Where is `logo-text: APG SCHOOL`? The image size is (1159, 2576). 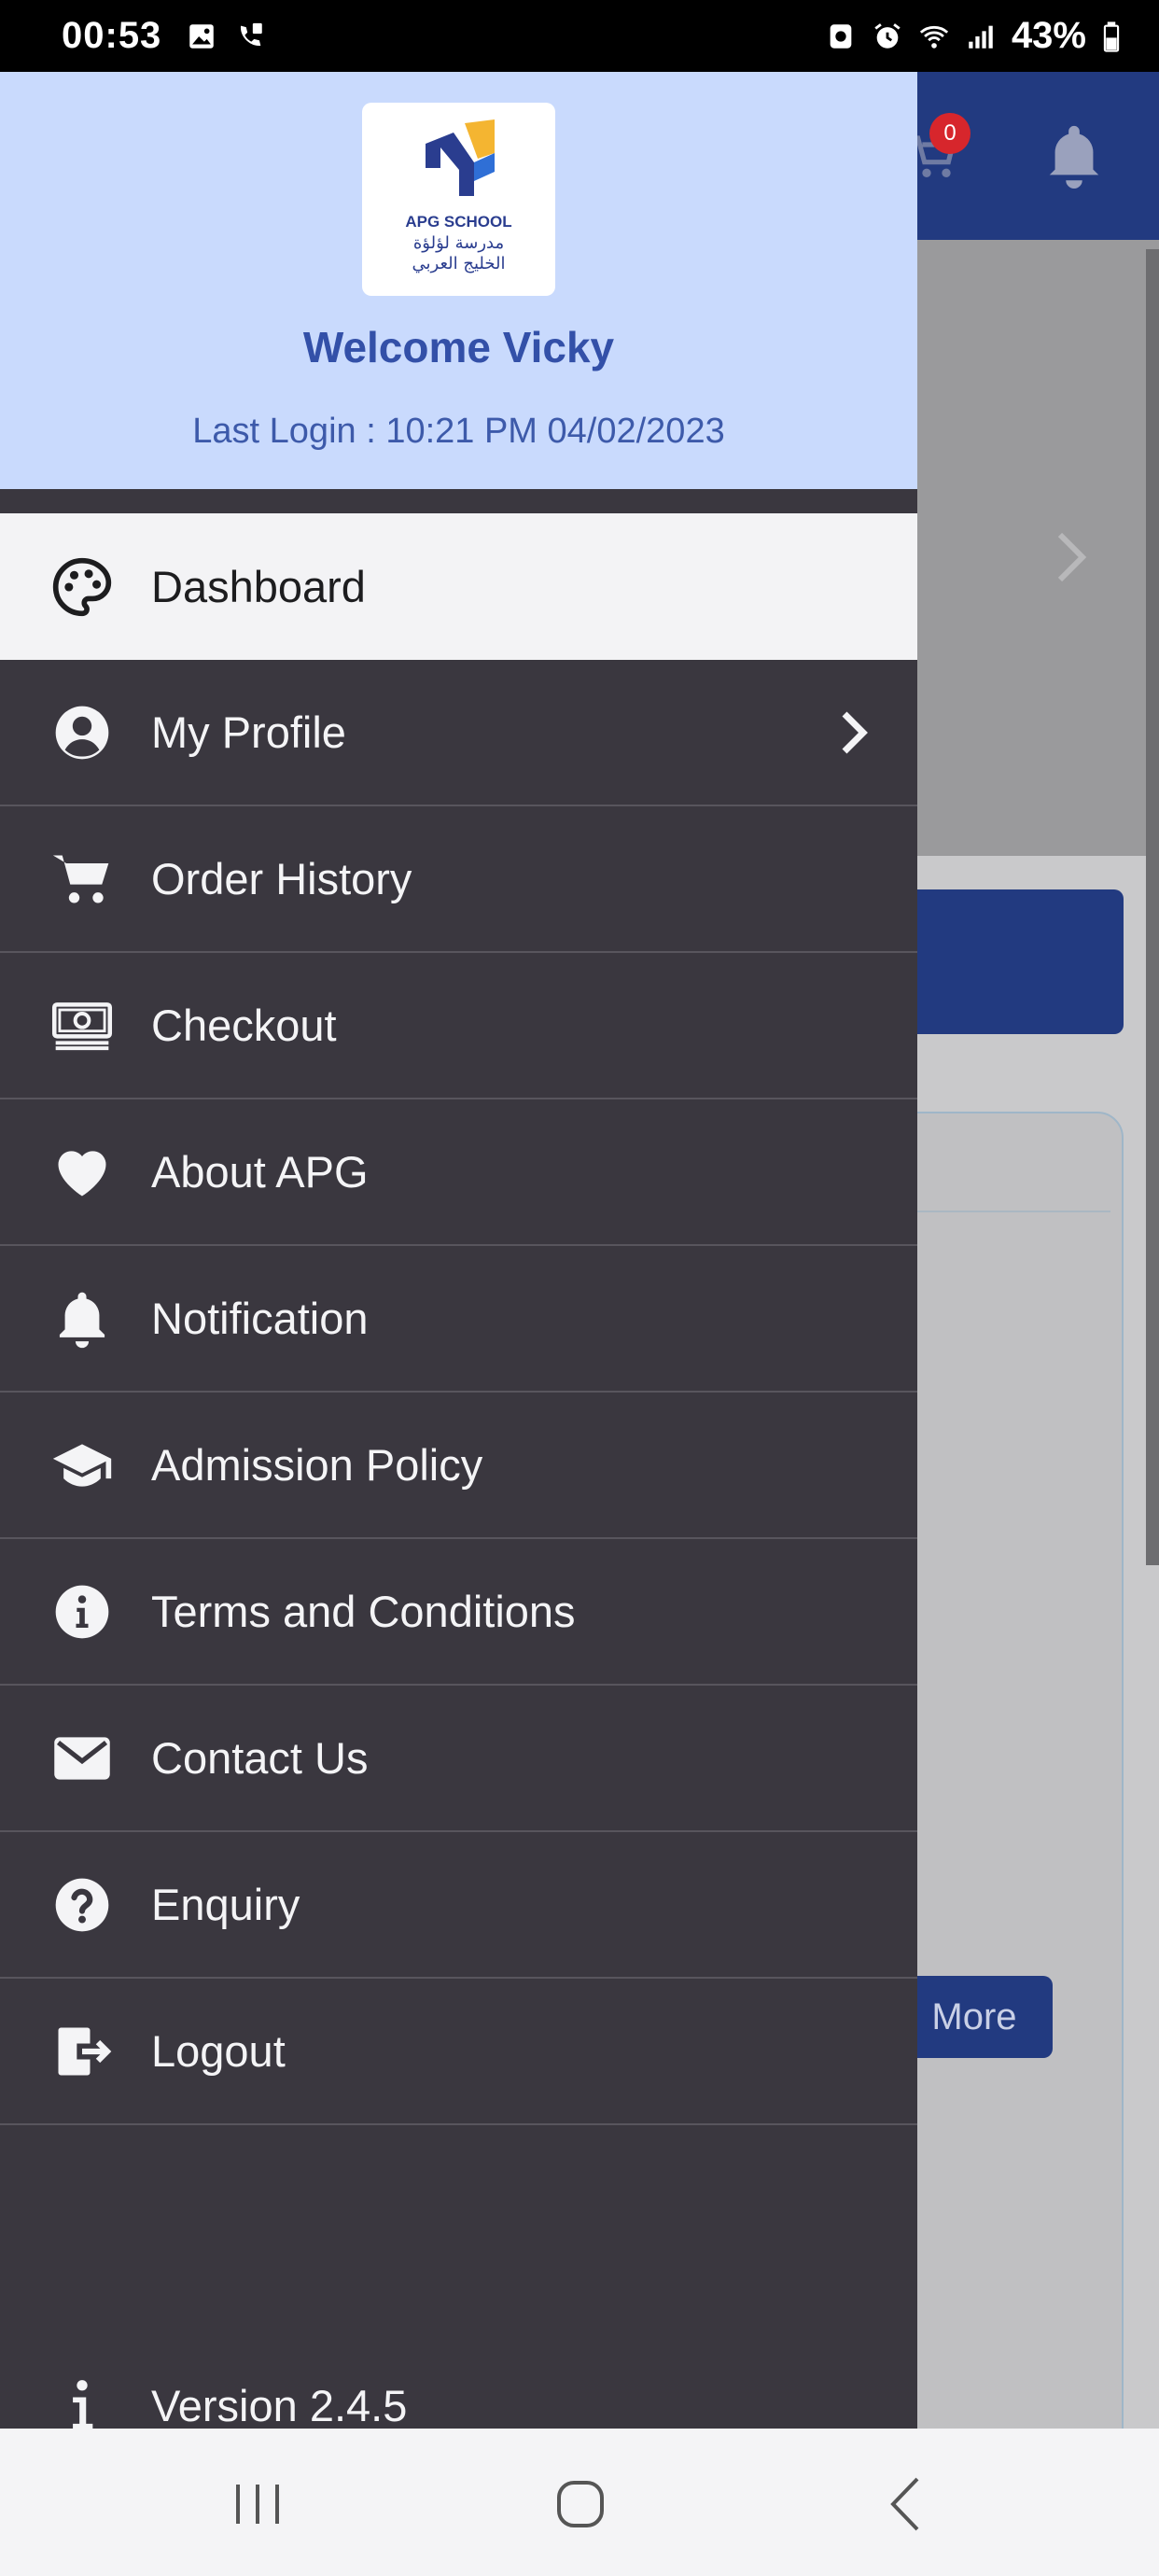 logo-text: APG SCHOOL is located at coordinates (459, 222).